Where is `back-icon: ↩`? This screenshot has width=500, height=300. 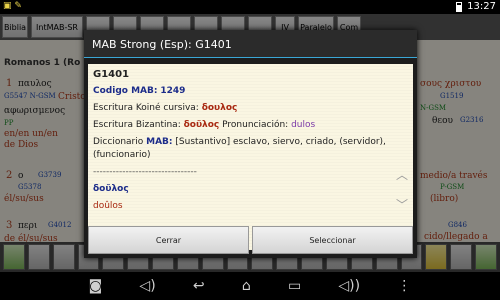
back-icon: ↩ is located at coordinates (199, 286).